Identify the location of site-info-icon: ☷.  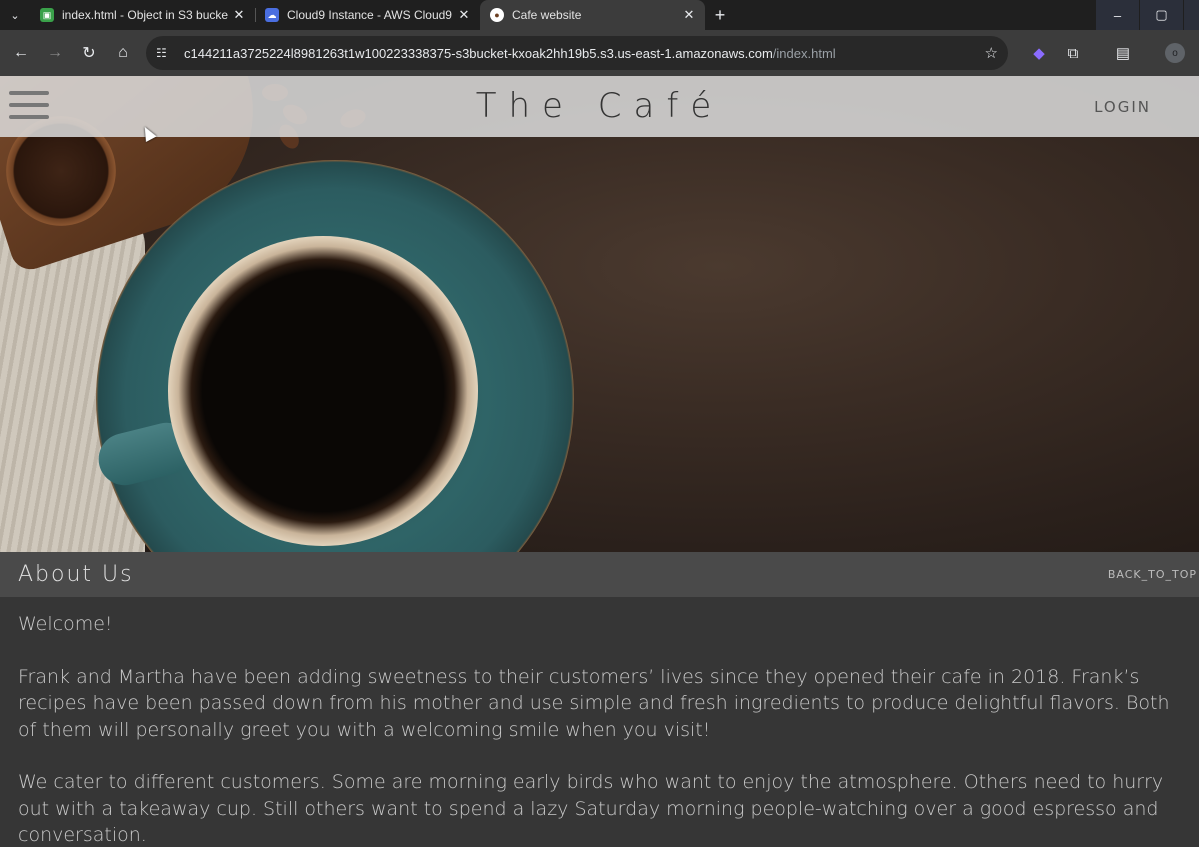
(167, 53).